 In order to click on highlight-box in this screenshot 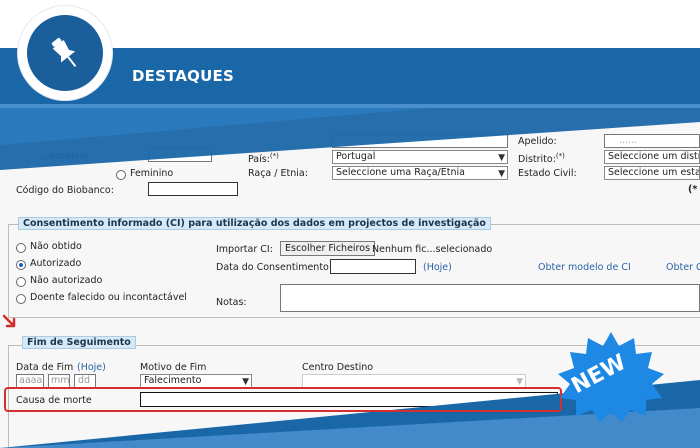, I will do `click(283, 399)`.